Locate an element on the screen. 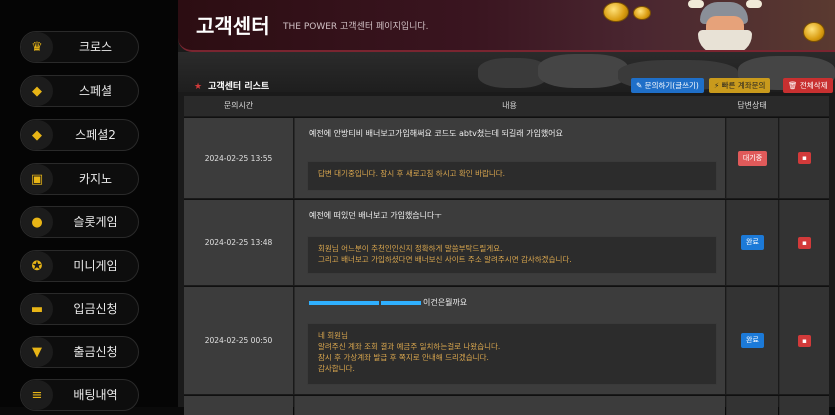 This screenshot has width=835, height=415. write-inquiry-button: ✎ 문의하기(글쓰기) is located at coordinates (667, 85).